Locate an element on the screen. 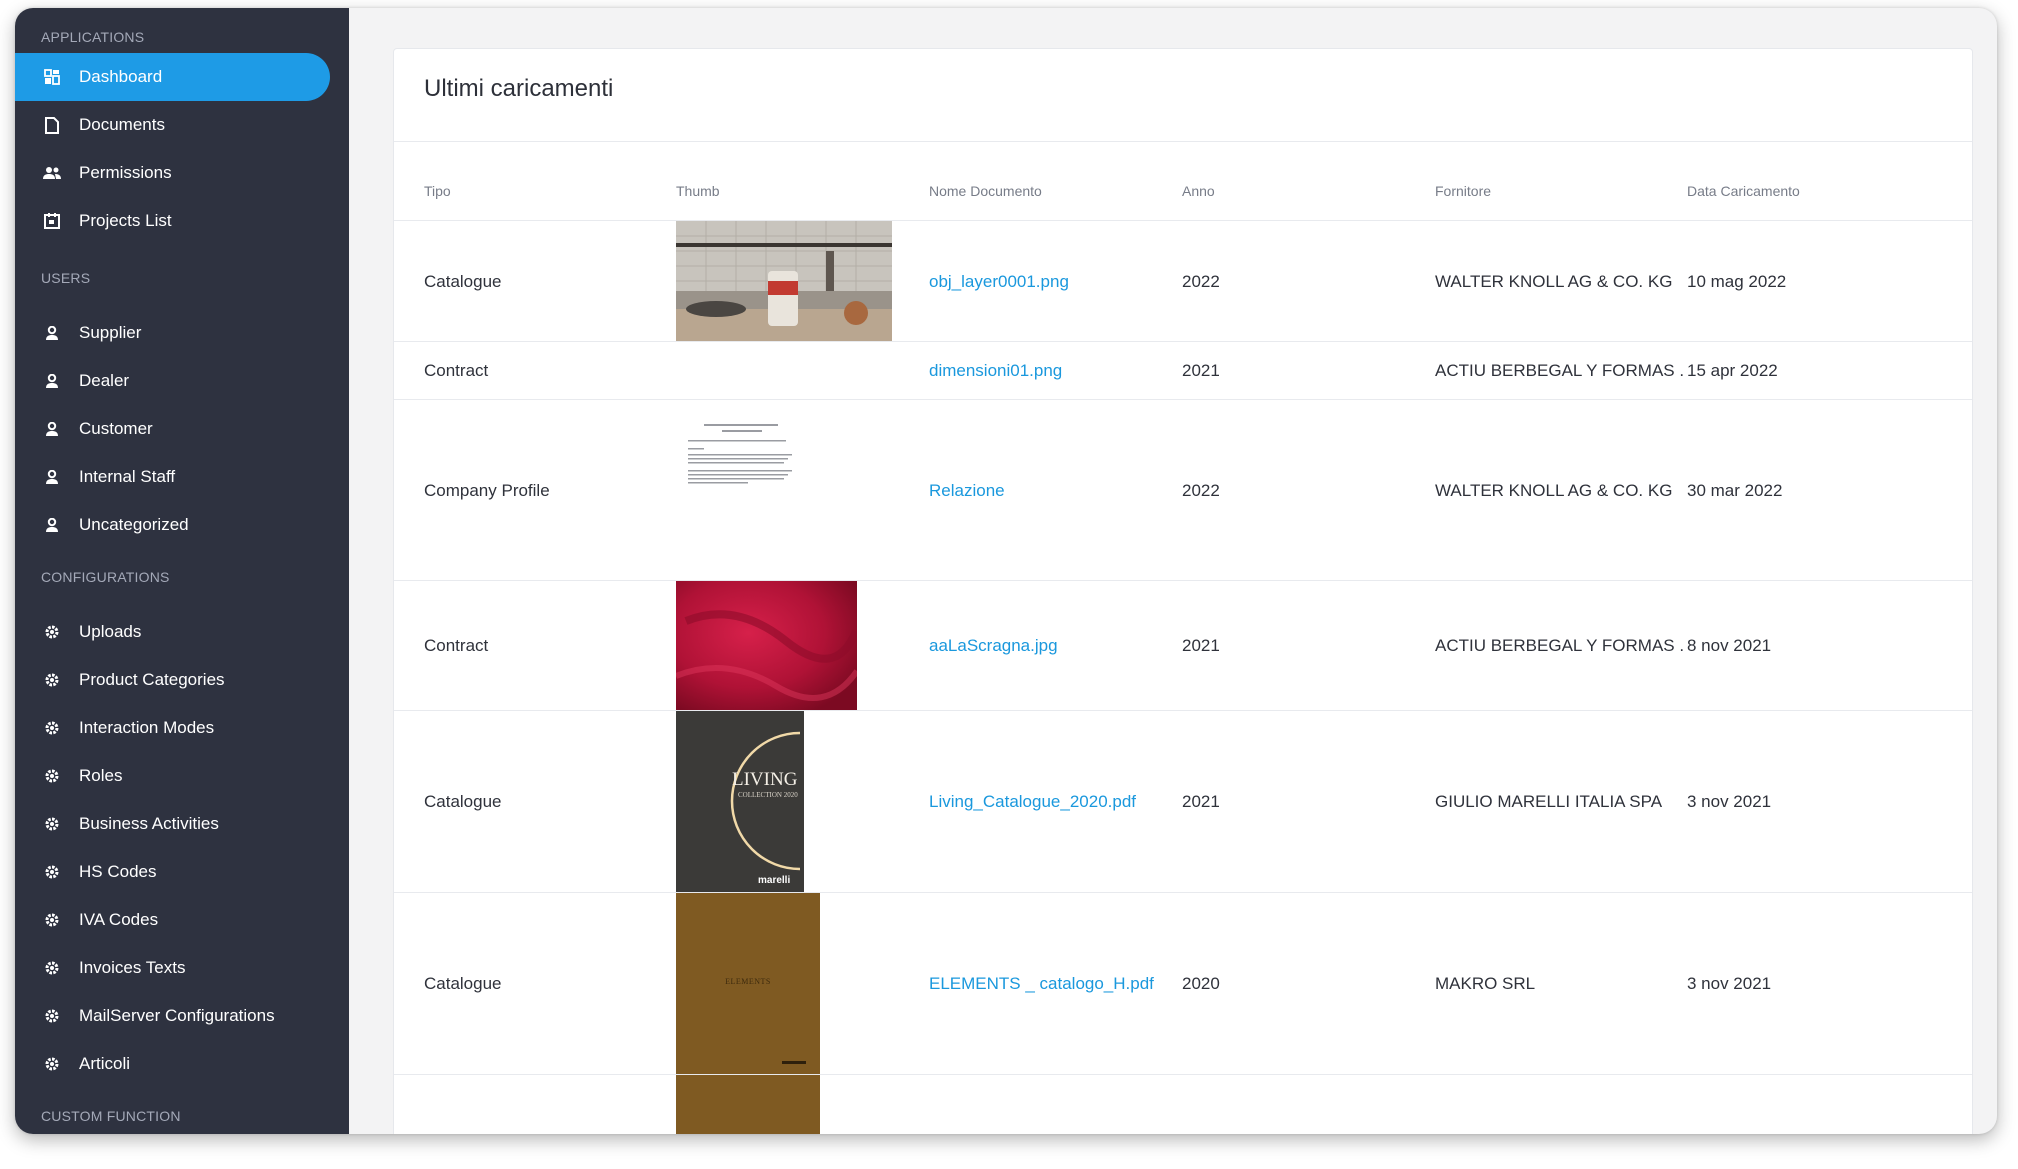  sidebar-item-label: HS Codes is located at coordinates (118, 871).